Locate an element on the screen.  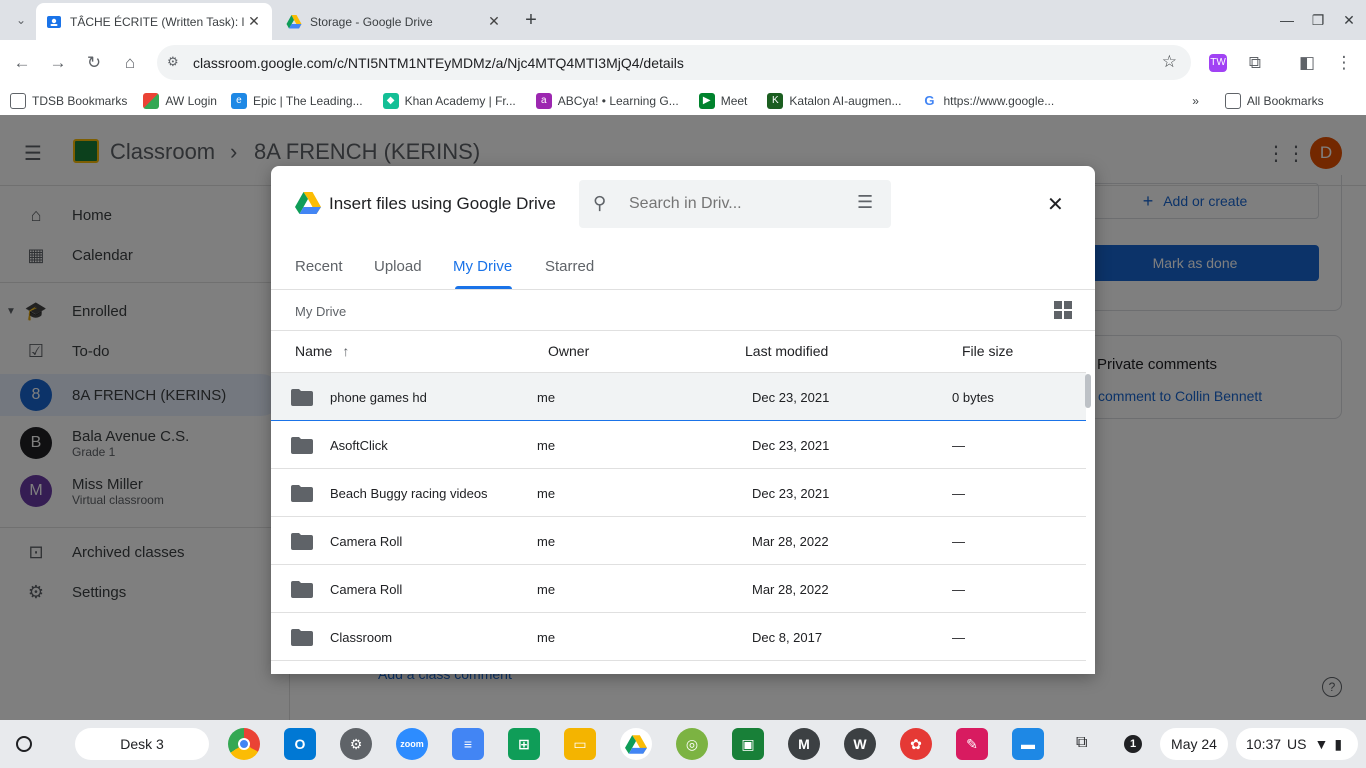
file-name: Classroom is located at coordinates (361, 637).